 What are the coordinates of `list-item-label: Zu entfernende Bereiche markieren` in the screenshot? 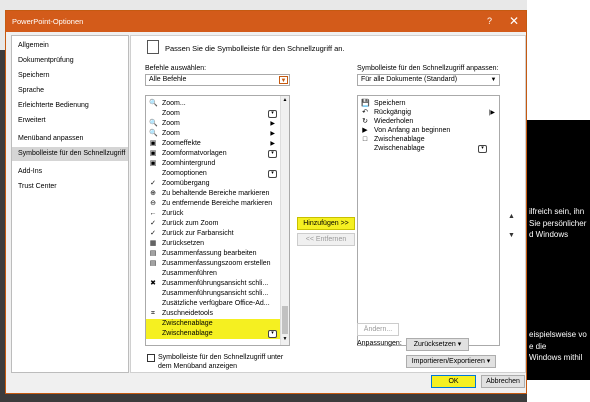 It's located at (217, 203).